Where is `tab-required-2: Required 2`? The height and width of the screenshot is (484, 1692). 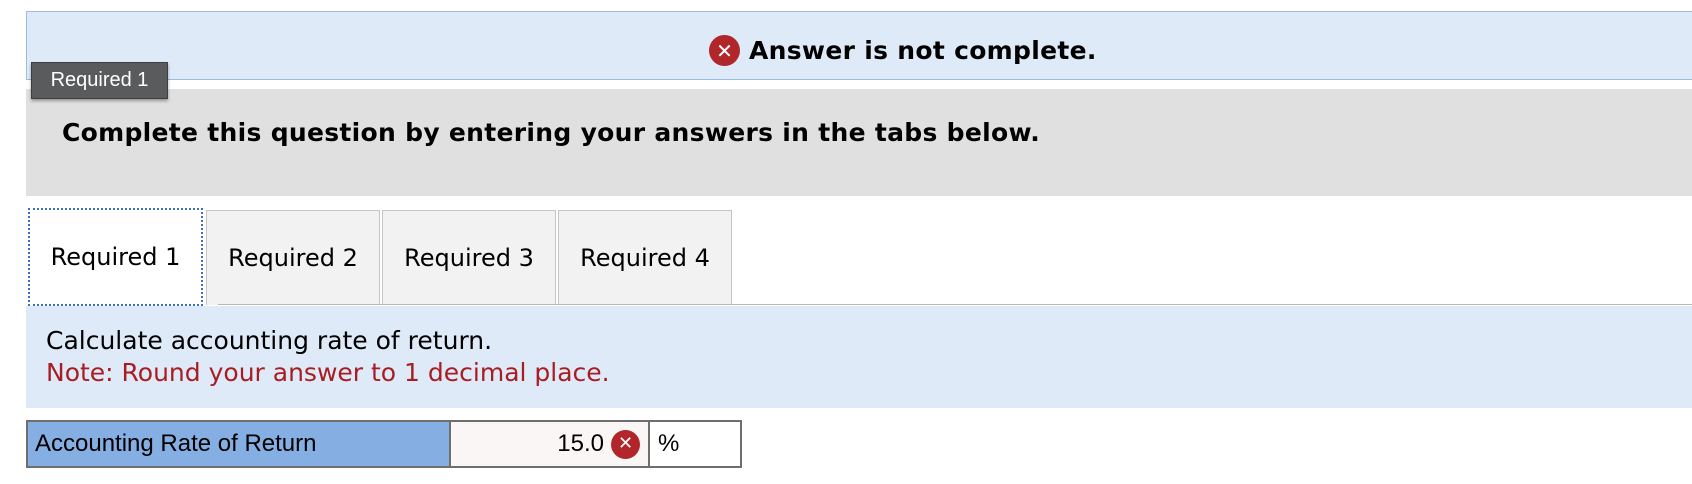
tab-required-2: Required 2 is located at coordinates (293, 257).